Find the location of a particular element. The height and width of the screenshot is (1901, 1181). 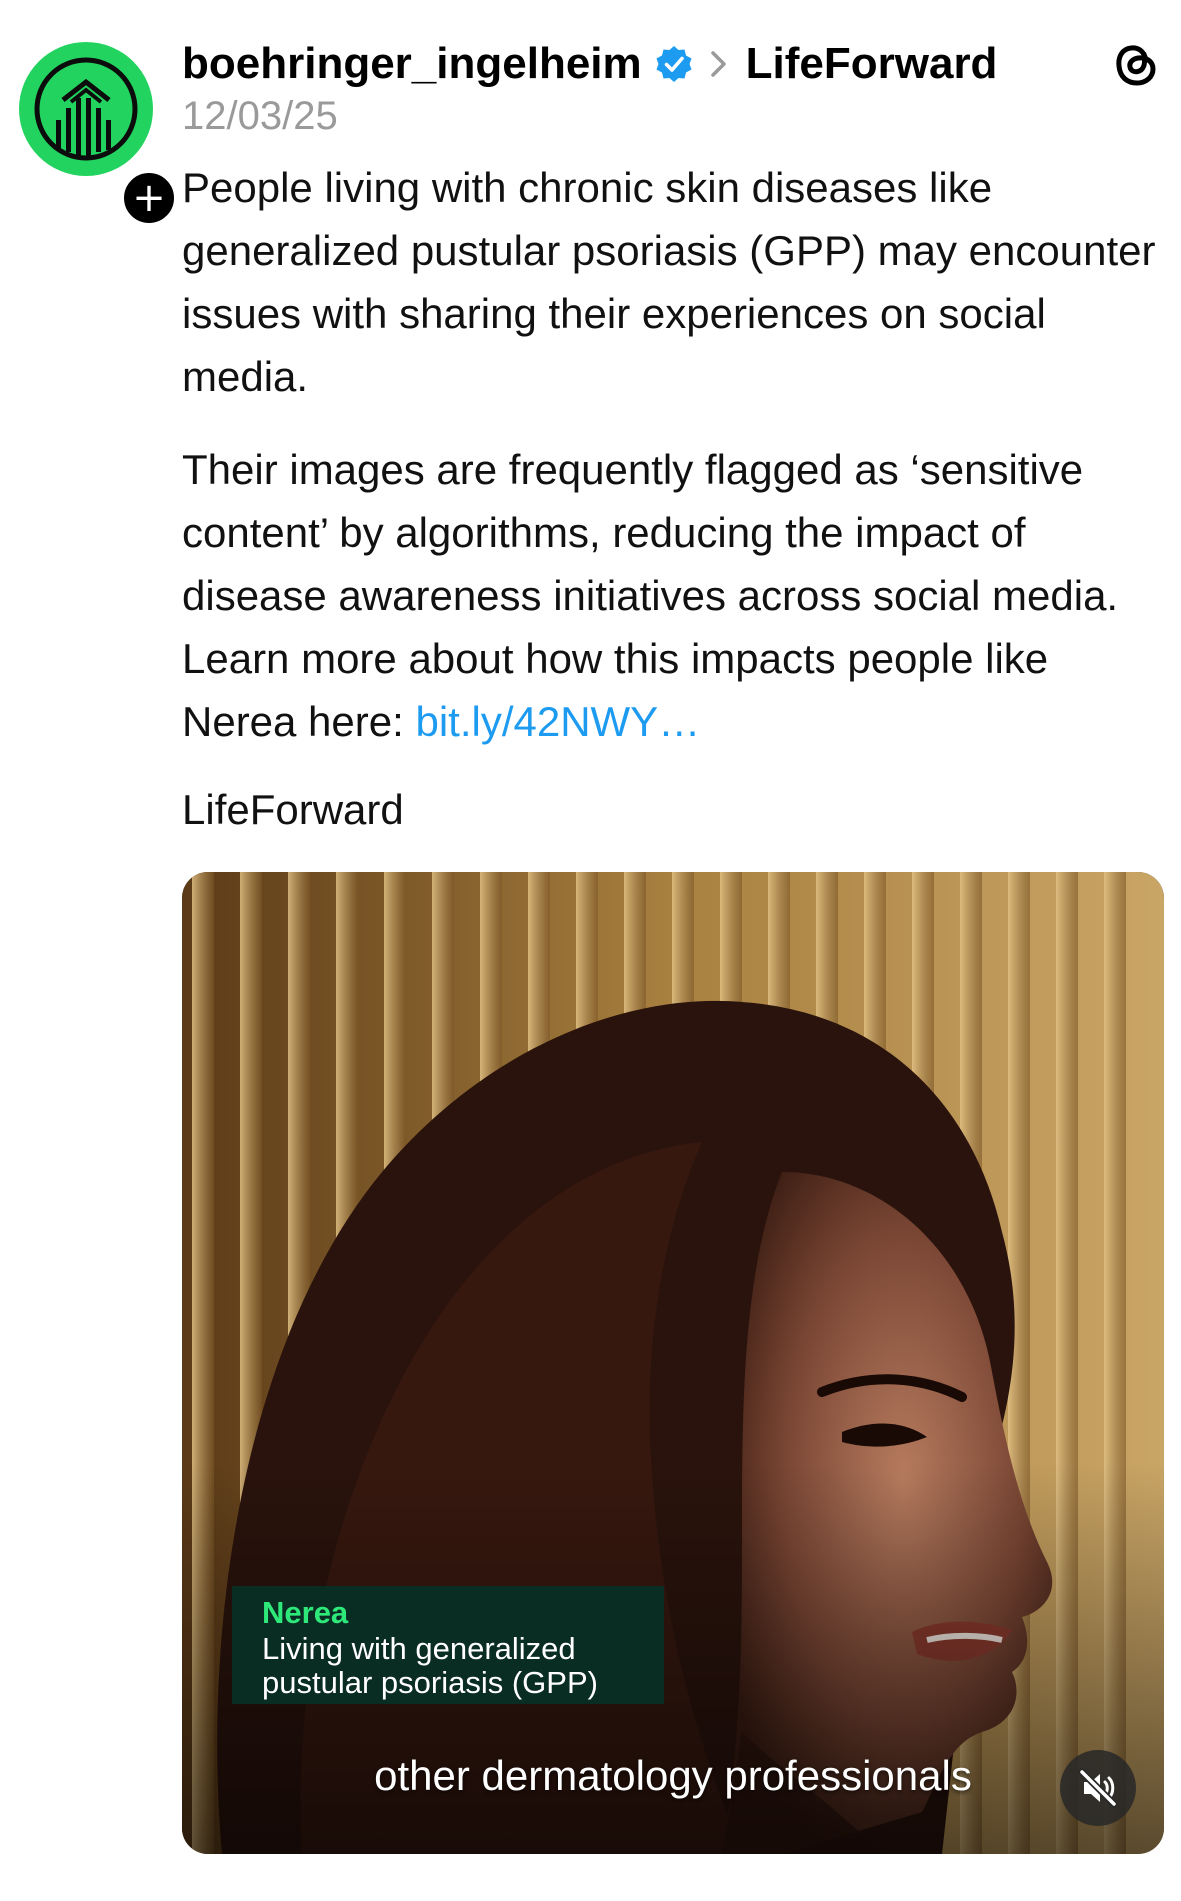

boehringer-logo-icon is located at coordinates (86, 109).